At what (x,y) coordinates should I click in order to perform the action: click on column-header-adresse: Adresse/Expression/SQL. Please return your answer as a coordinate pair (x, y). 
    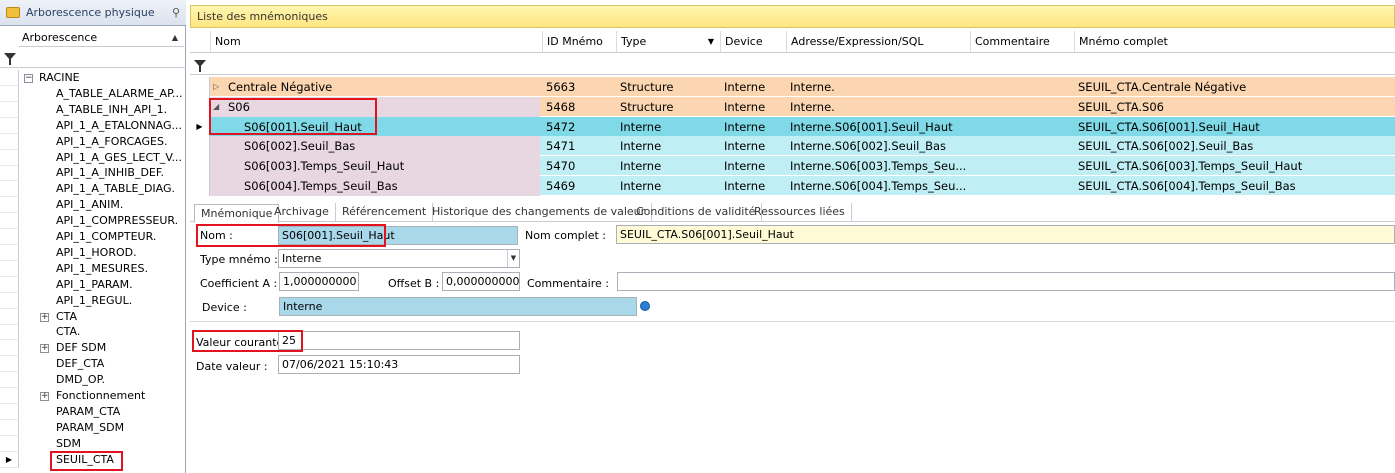
    Looking at the image, I should click on (878, 42).